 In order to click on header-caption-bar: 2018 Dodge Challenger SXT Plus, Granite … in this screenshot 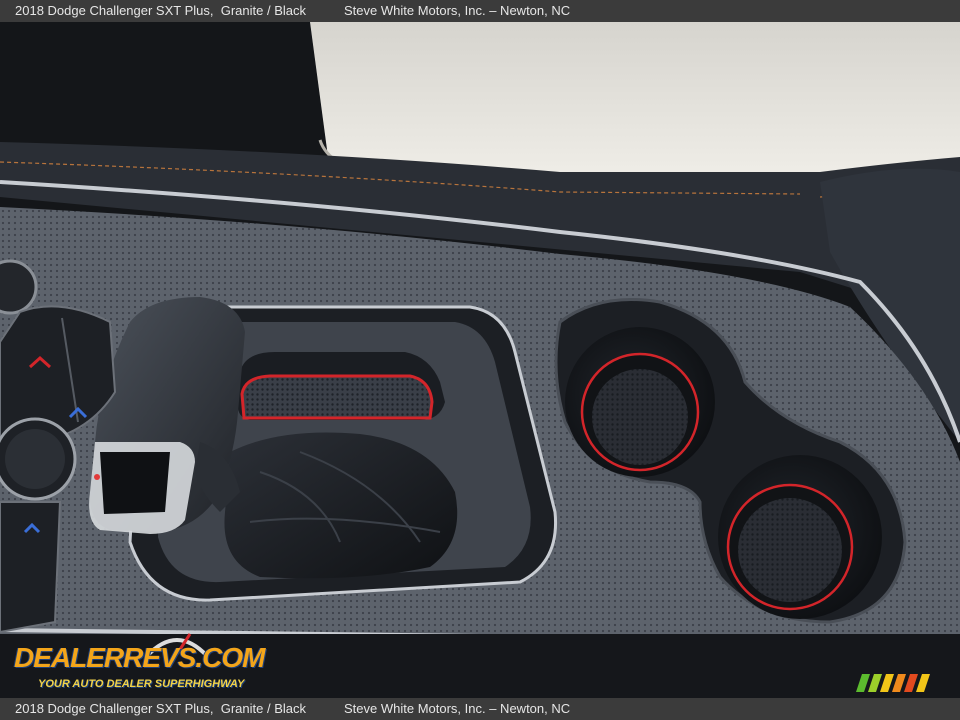, I will do `click(480, 11)`.